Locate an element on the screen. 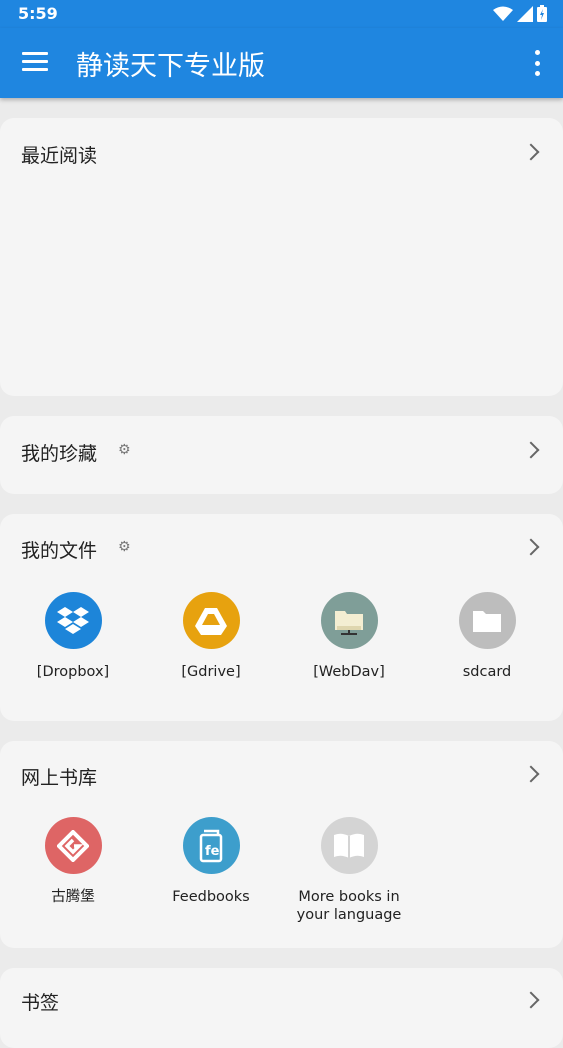 The image size is (563, 1048). file-source-dropbox: [Dropbox] is located at coordinates (73, 636).